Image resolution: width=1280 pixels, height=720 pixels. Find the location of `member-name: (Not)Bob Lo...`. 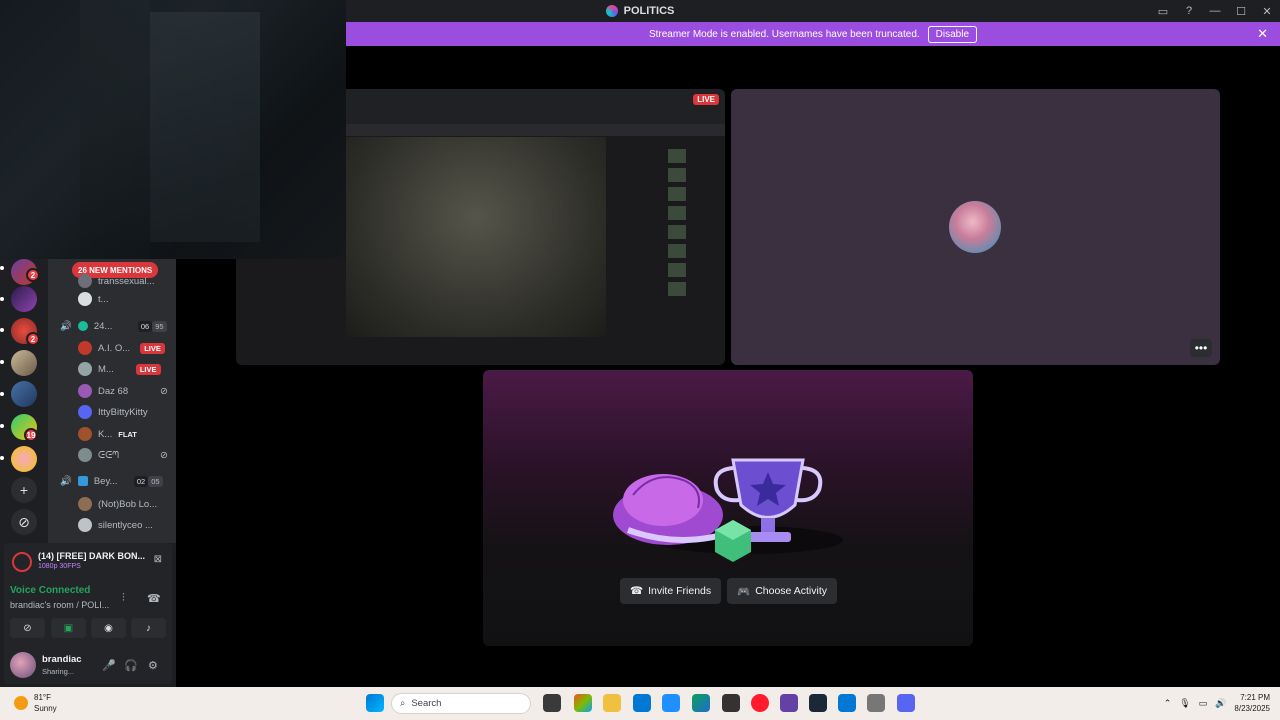

member-name: (Not)Bob Lo... is located at coordinates (128, 504).